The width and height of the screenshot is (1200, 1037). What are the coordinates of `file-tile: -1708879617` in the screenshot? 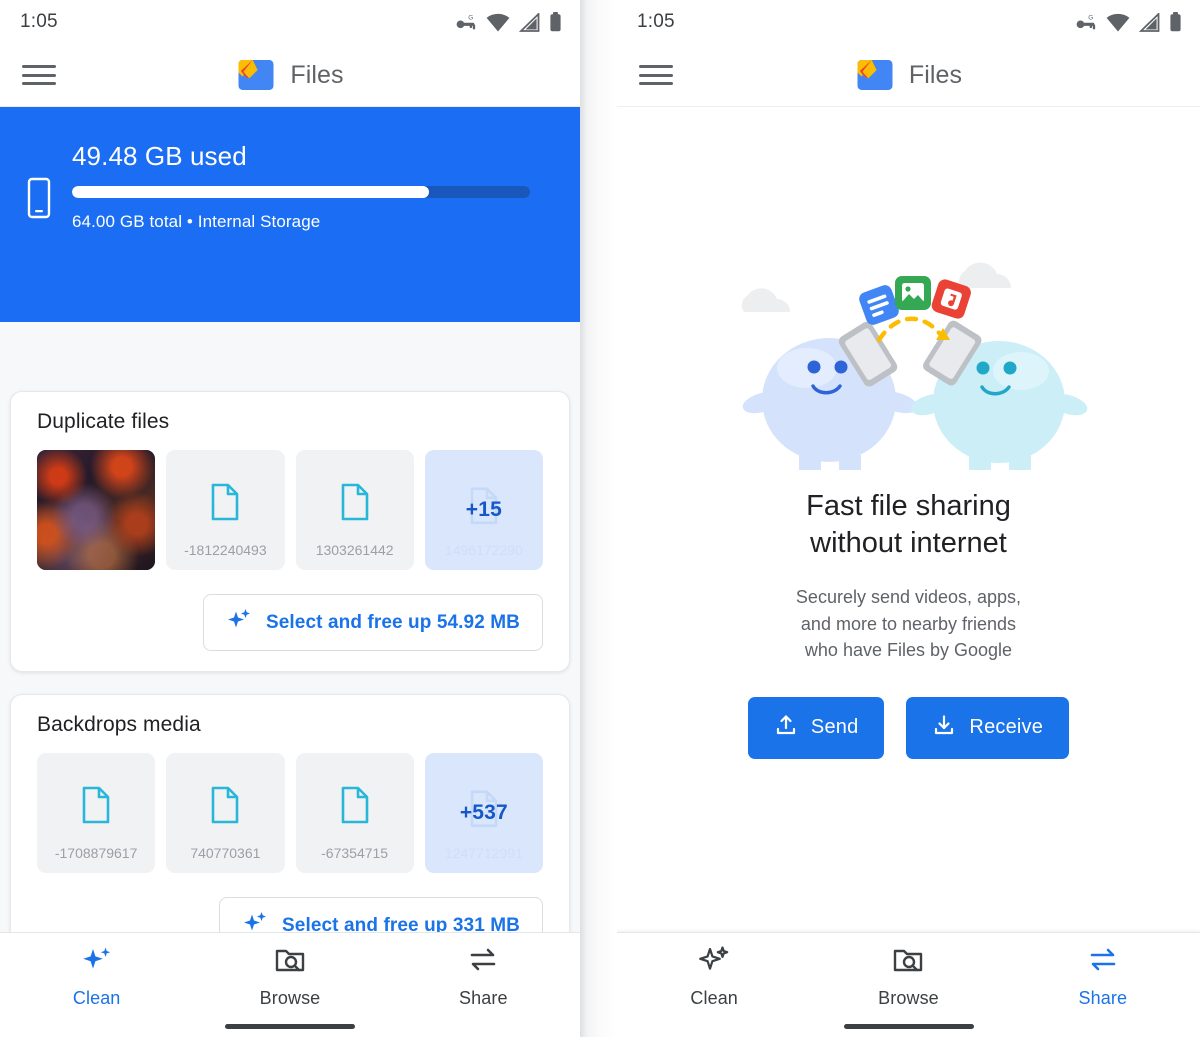 It's located at (96, 813).